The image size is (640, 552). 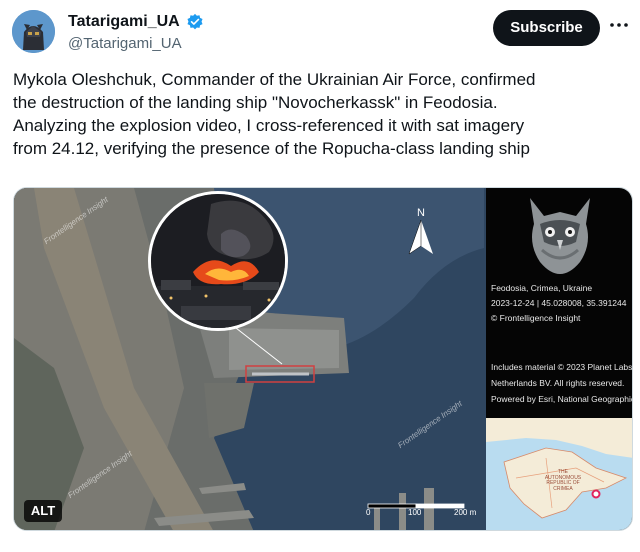 I want to click on attribution-line-3: Powered by Esri, National Geographic, so click(x=562, y=399).